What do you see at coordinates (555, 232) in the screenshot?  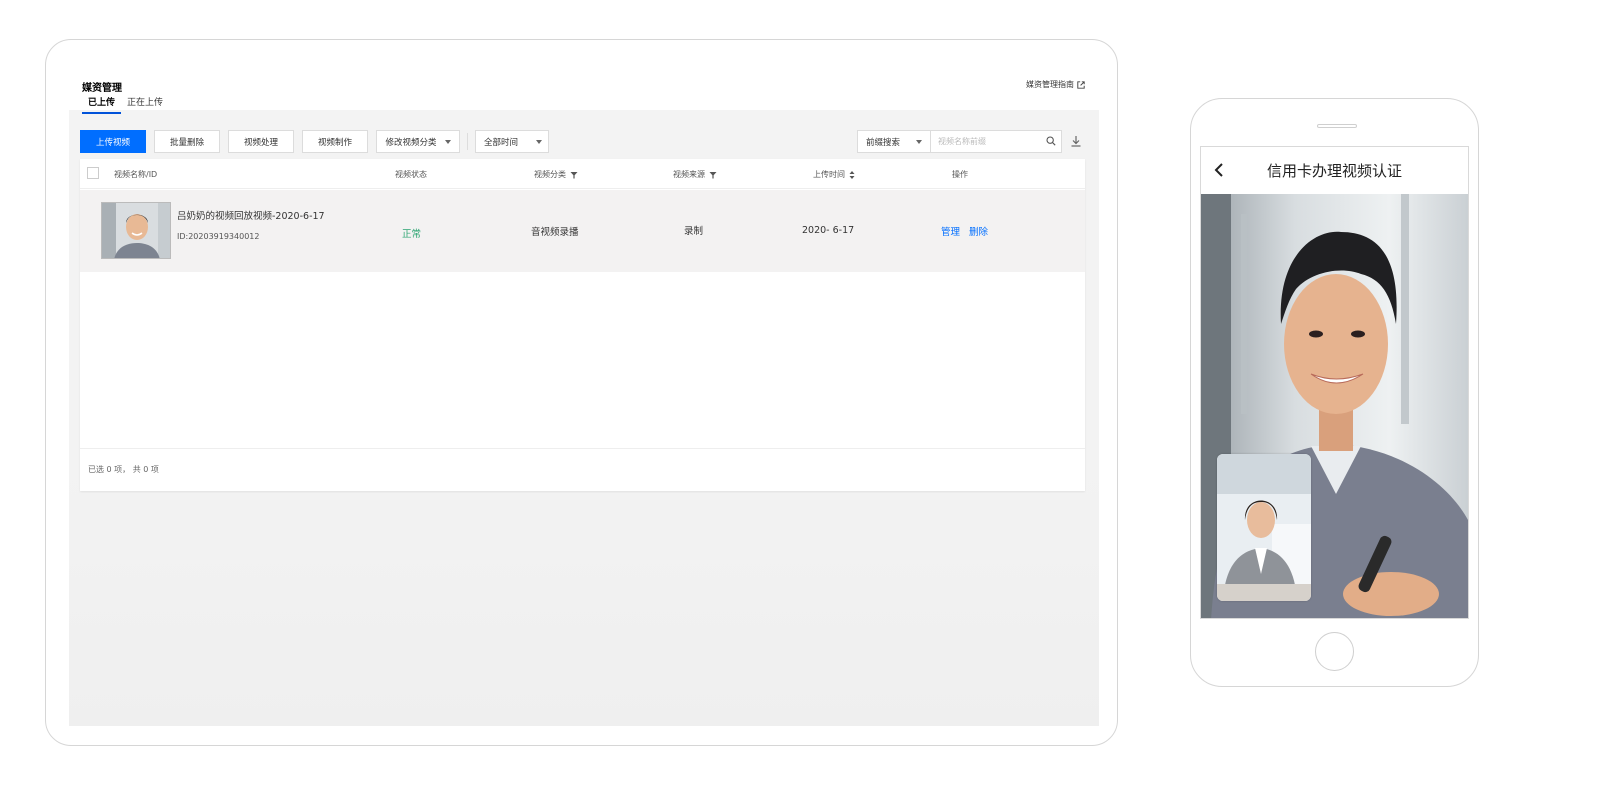 I see `video-category: 音视频录播` at bounding box center [555, 232].